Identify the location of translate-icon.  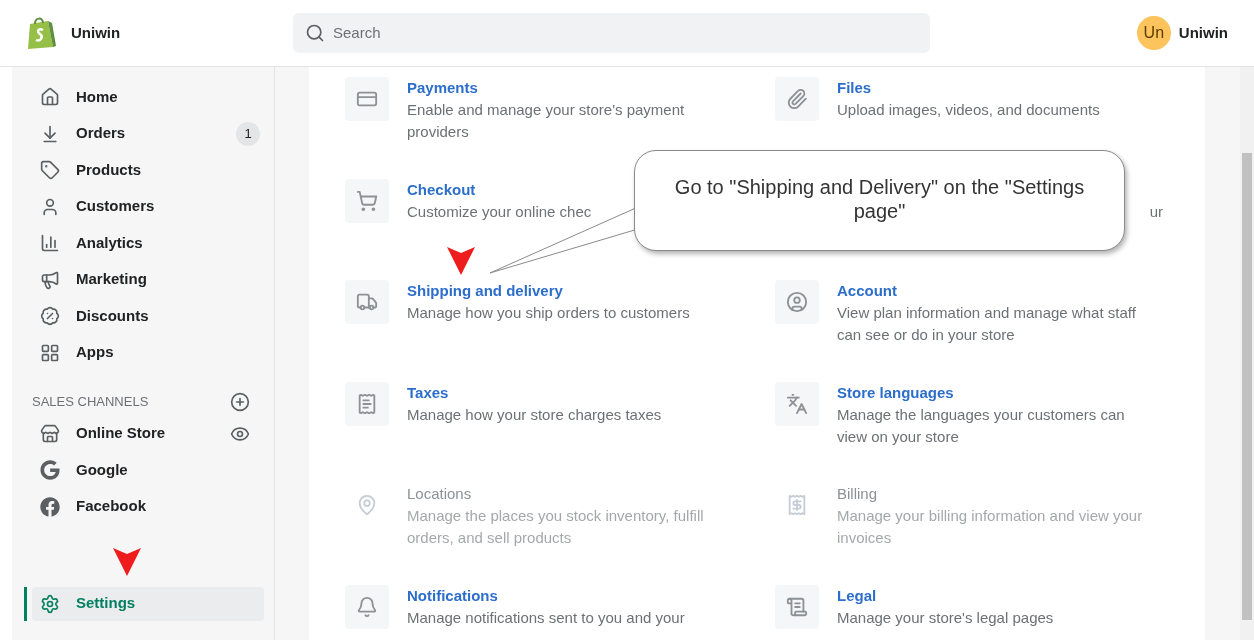
(797, 403).